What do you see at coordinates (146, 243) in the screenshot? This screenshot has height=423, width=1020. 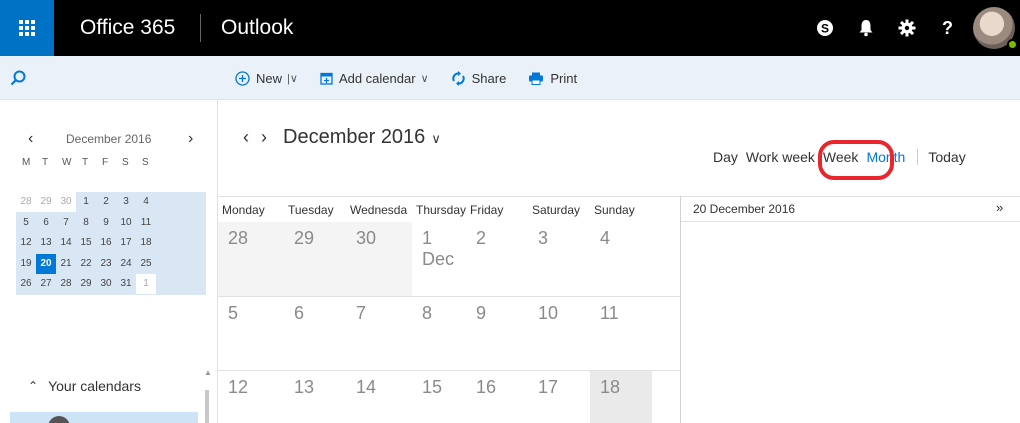 I see `mini-calendar-day: 18` at bounding box center [146, 243].